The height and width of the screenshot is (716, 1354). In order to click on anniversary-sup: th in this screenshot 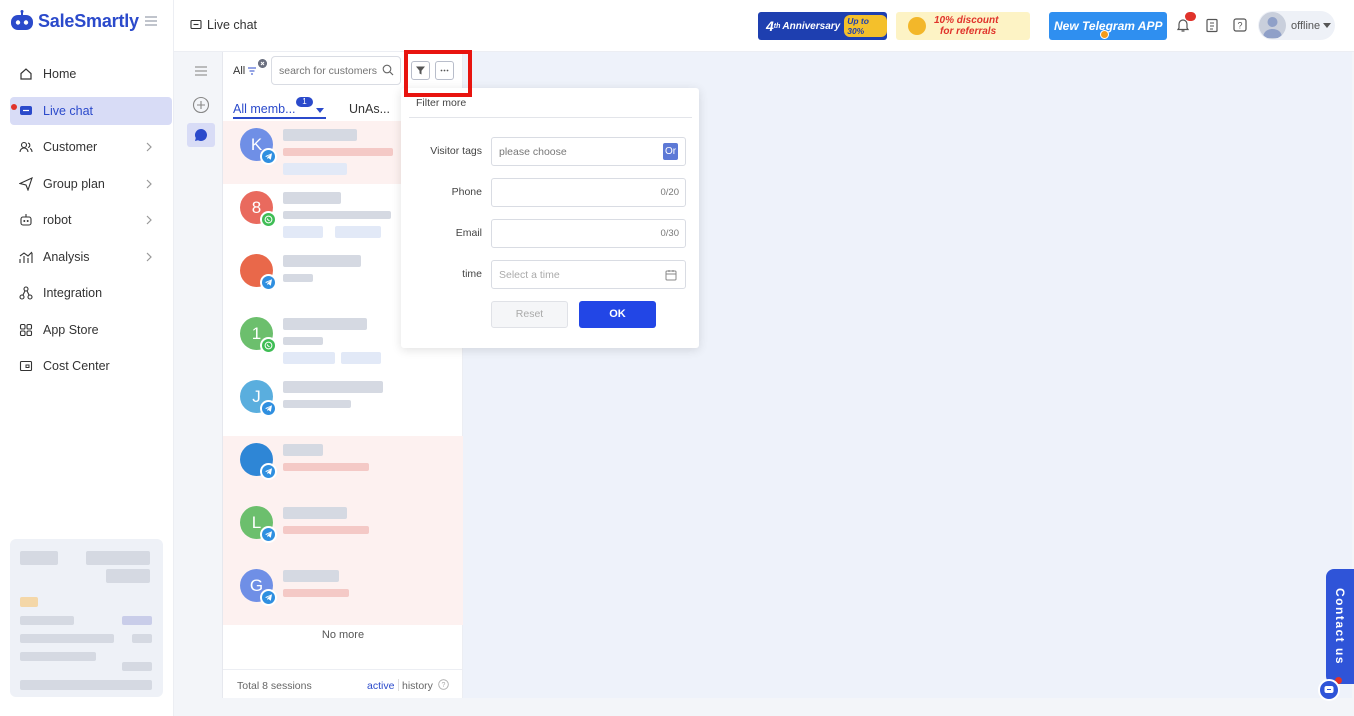, I will do `click(777, 26)`.